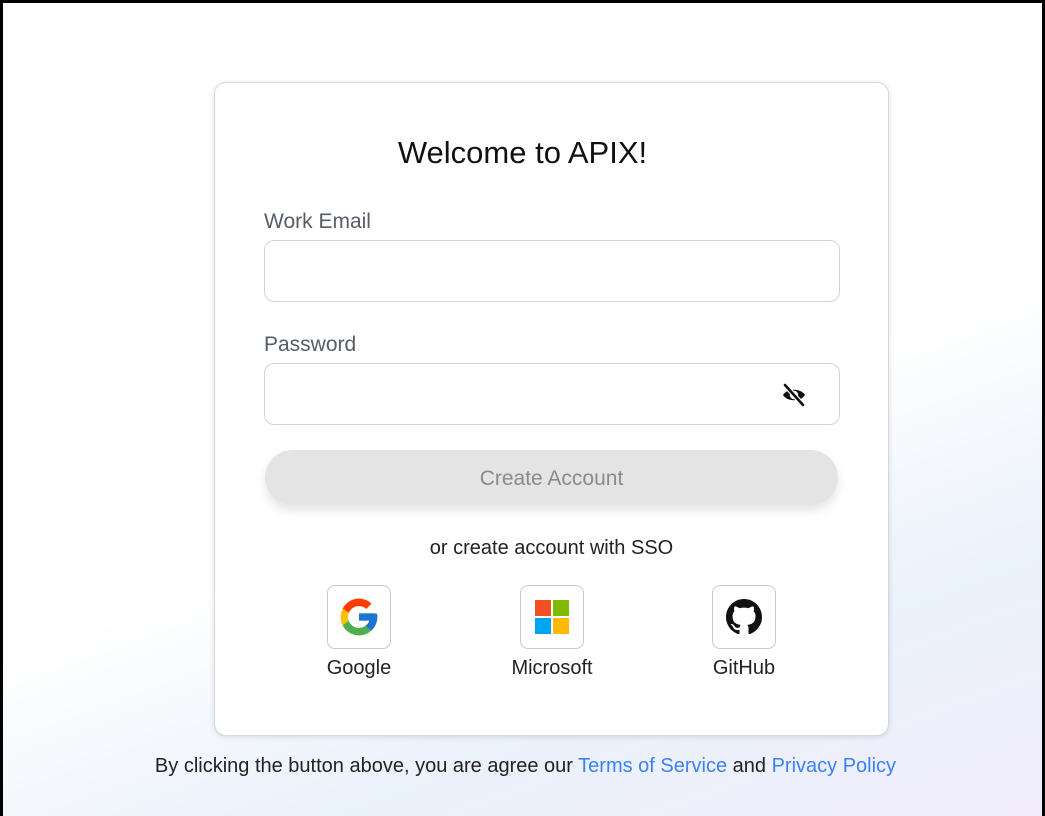 The width and height of the screenshot is (1045, 816). I want to click on terms-of-service-link: Terms of Service, so click(652, 766).